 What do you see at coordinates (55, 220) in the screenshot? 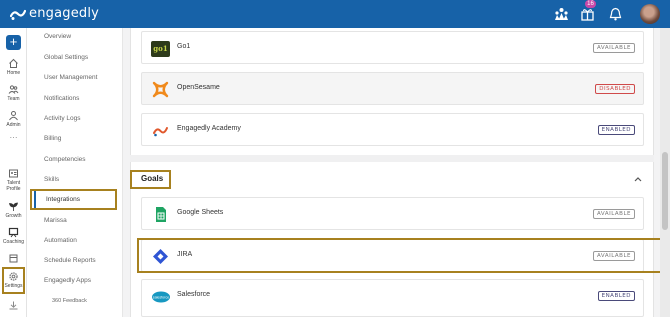
I see `menu-marissa: Marissa` at bounding box center [55, 220].